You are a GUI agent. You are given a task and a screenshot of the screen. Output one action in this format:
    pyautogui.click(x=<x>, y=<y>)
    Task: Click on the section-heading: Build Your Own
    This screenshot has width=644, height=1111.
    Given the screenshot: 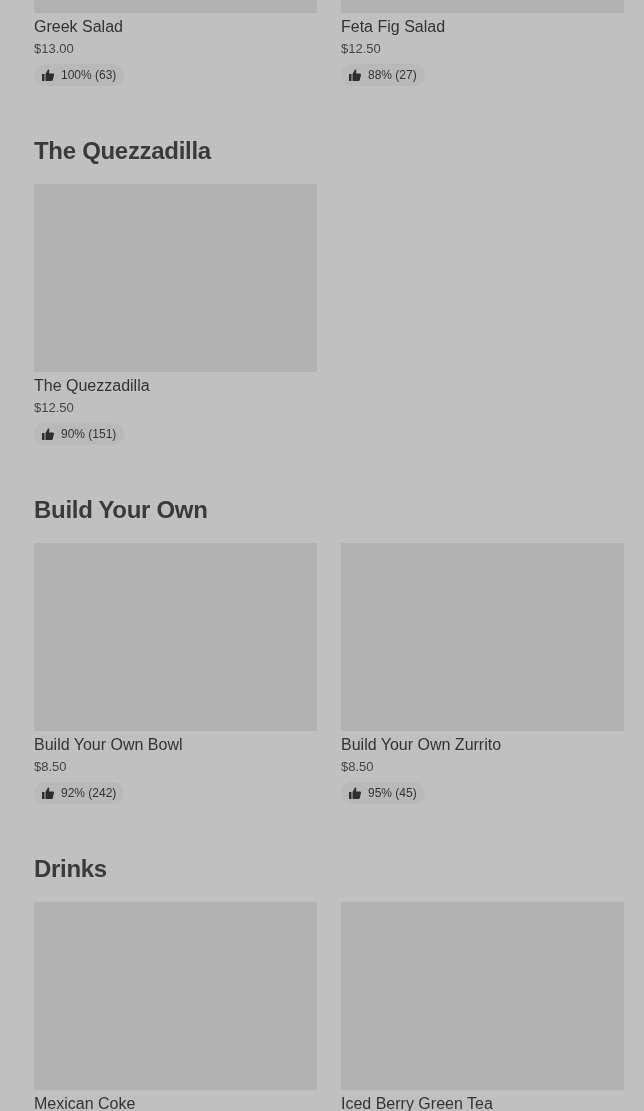 What is the action you would take?
    pyautogui.click(x=121, y=510)
    